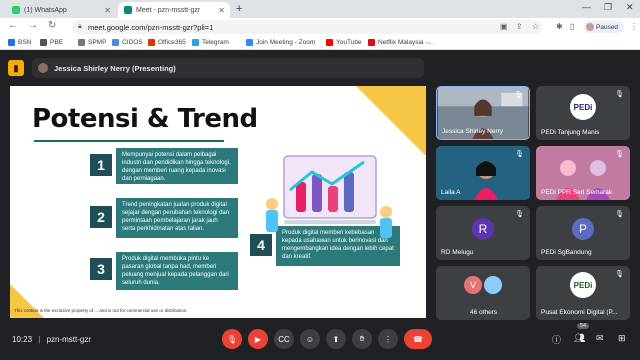  Describe the element at coordinates (57, 42) in the screenshot. I see `bookmark-label: PBE` at that location.